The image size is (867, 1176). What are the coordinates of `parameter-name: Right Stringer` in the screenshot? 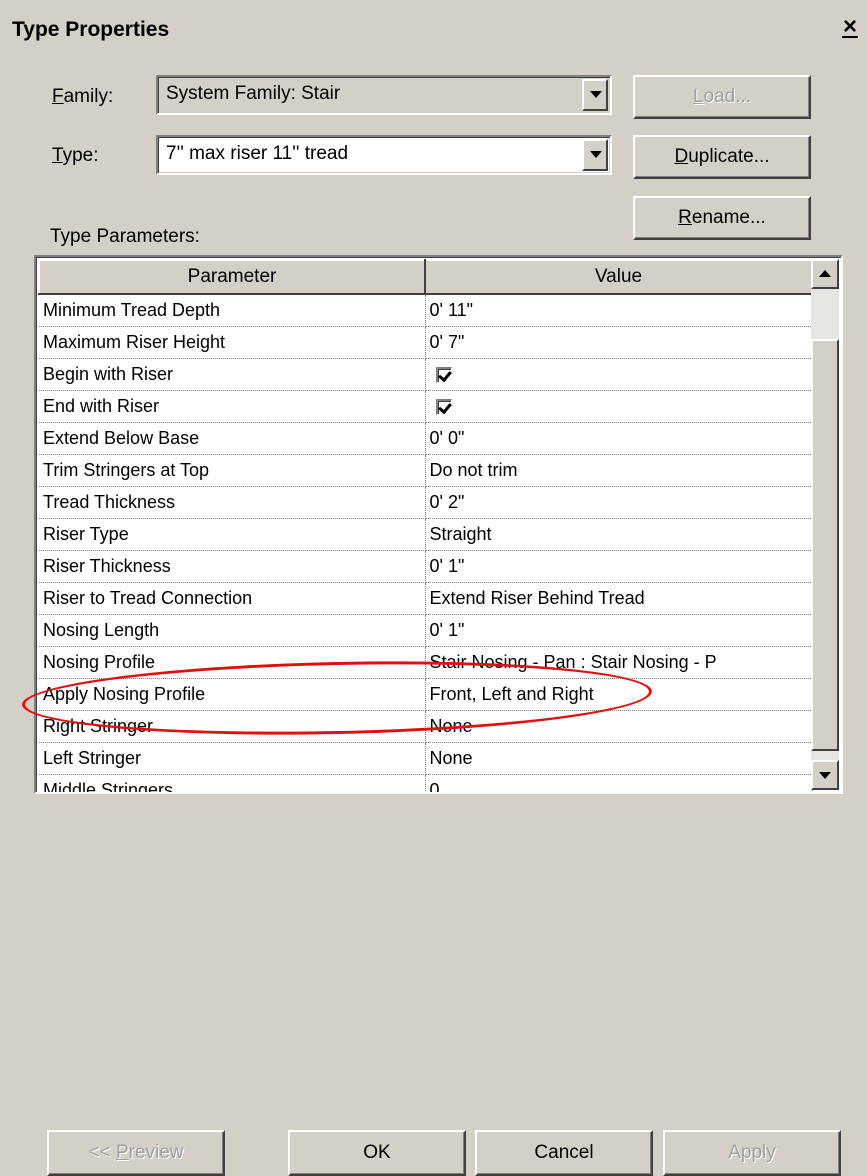 It's located at (232, 726).